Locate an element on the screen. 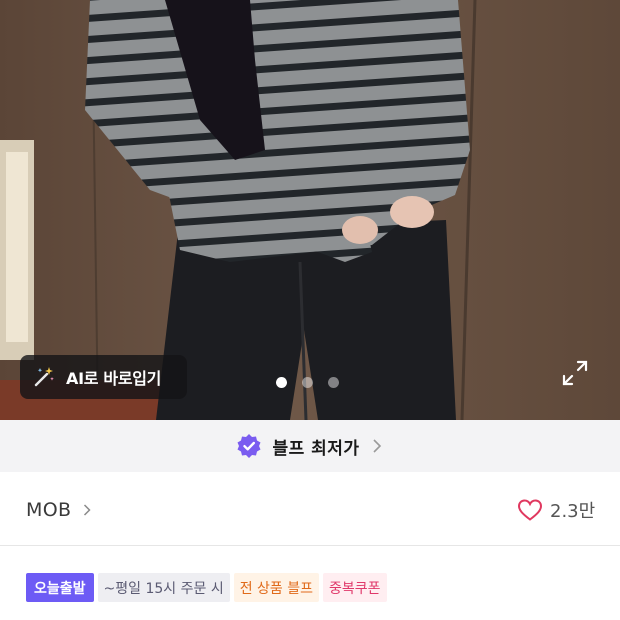  like-button: 2.3만 is located at coordinates (556, 510).